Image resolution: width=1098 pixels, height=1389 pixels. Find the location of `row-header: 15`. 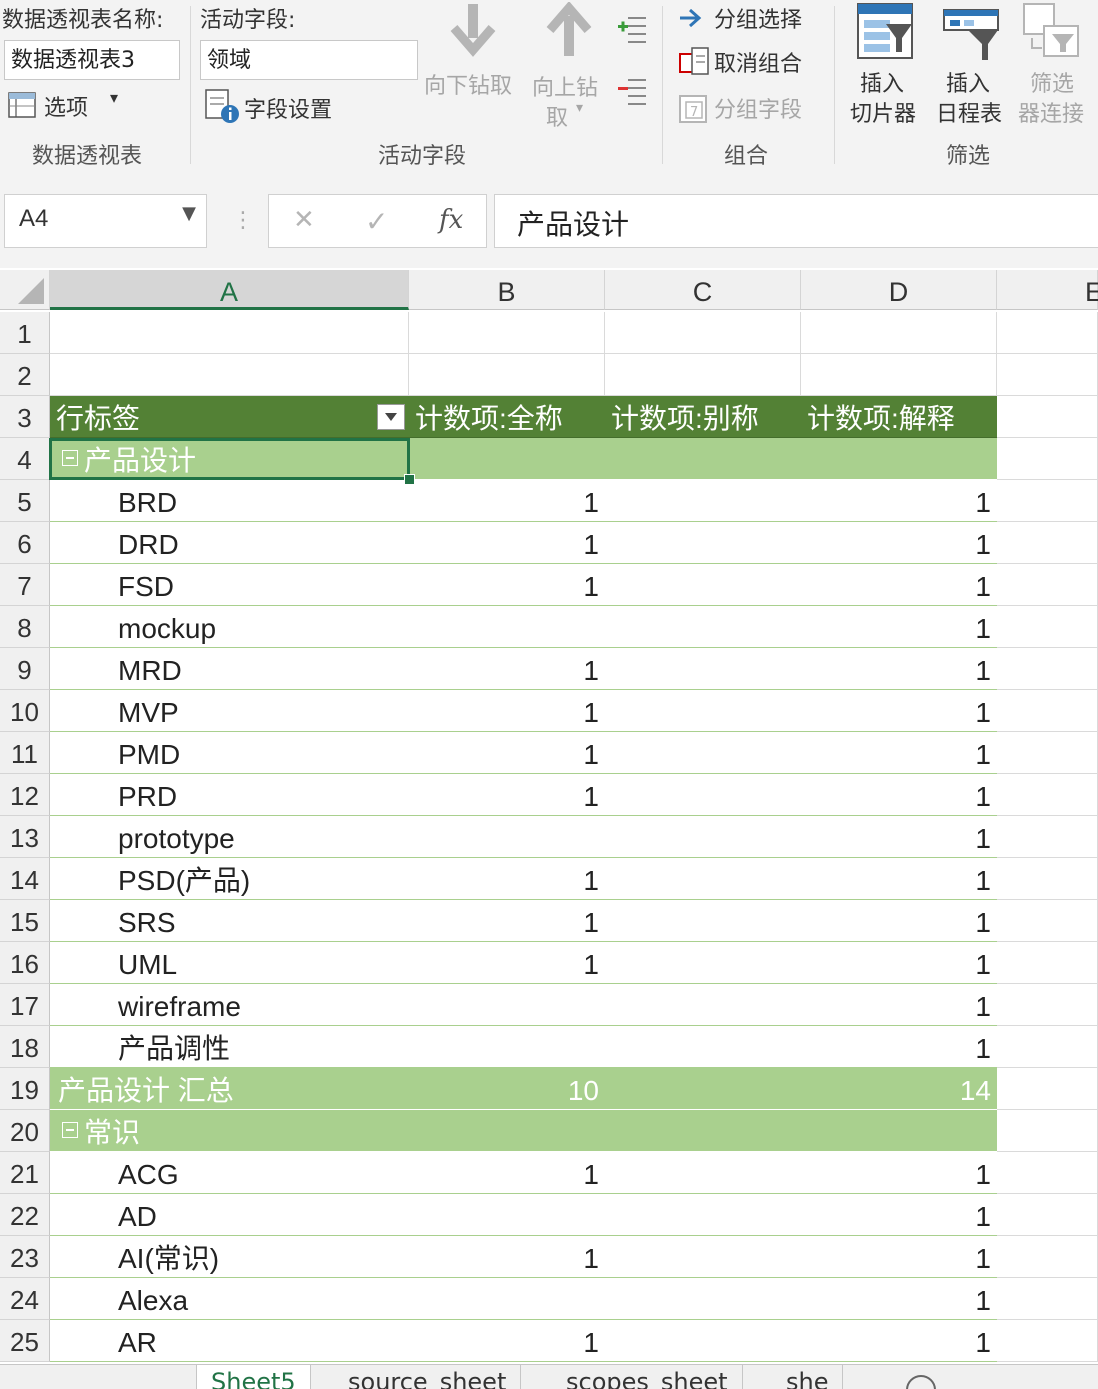

row-header: 15 is located at coordinates (25, 921).